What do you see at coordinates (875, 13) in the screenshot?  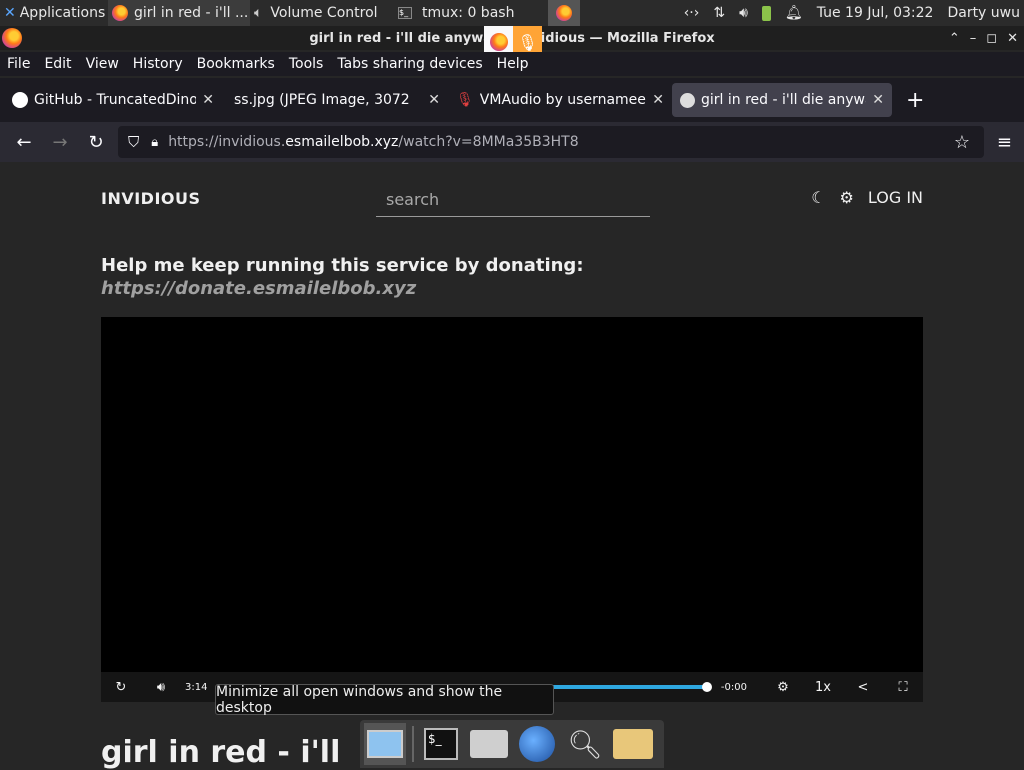 I see `clock: Tue 19 Jul, 03:22` at bounding box center [875, 13].